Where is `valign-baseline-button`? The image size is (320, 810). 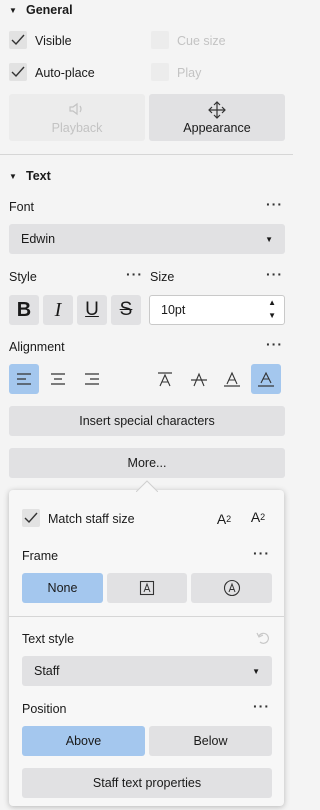 valign-baseline-button is located at coordinates (232, 379).